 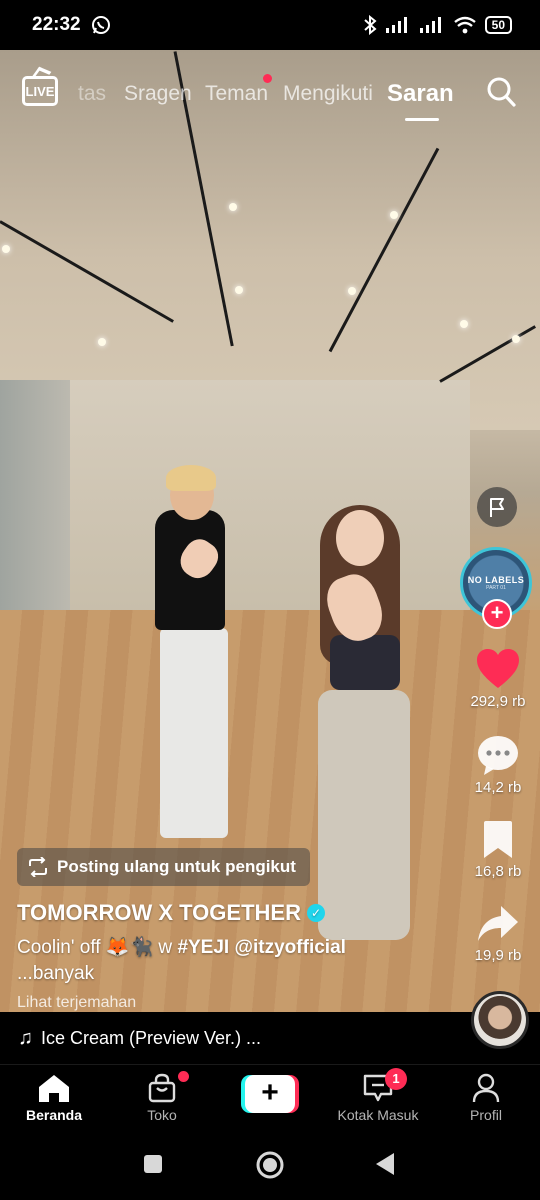 I want to click on comment-icon, so click(x=498, y=755).